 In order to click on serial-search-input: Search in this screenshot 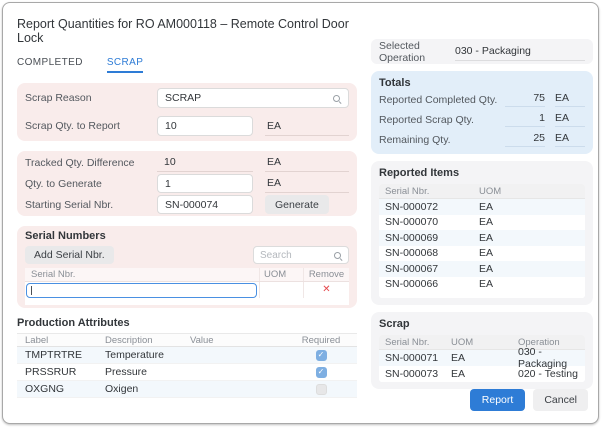, I will do `click(301, 255)`.